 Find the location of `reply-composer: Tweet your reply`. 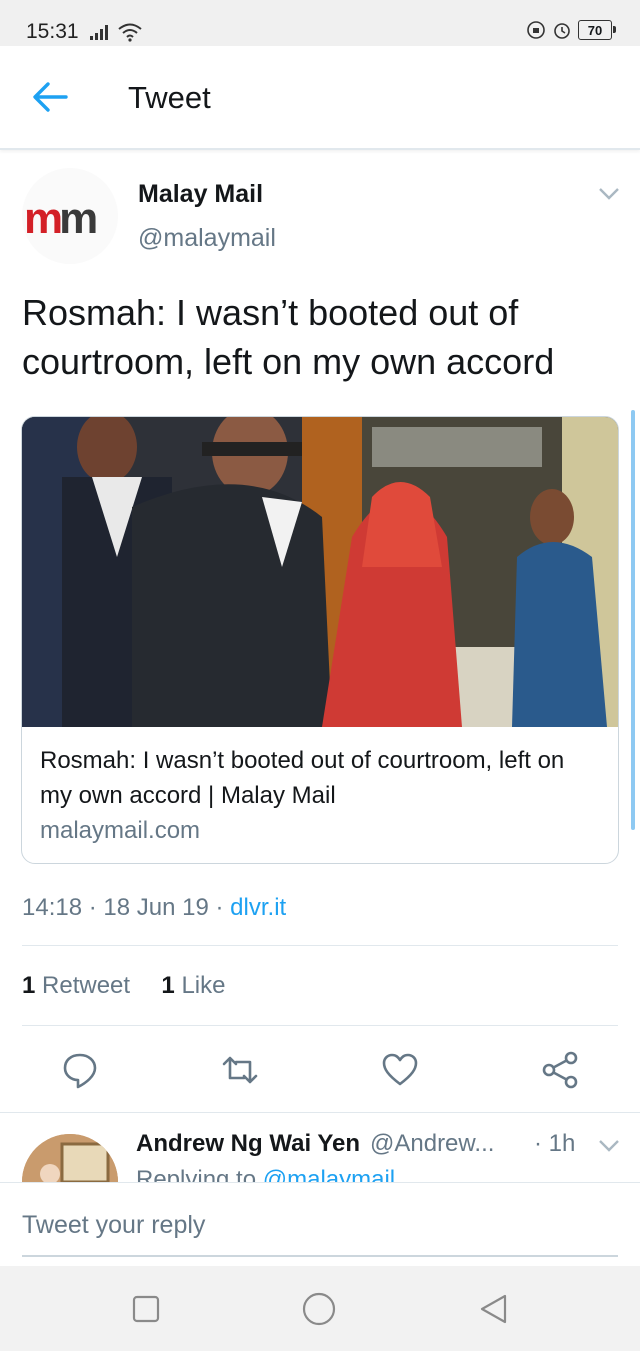

reply-composer: Tweet your reply is located at coordinates (320, 1224).